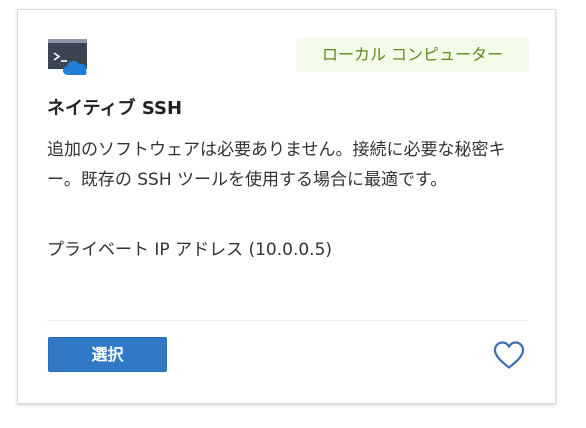 This screenshot has width=586, height=428. Describe the element at coordinates (68, 57) in the screenshot. I see `terminal-cloud-icon` at that location.